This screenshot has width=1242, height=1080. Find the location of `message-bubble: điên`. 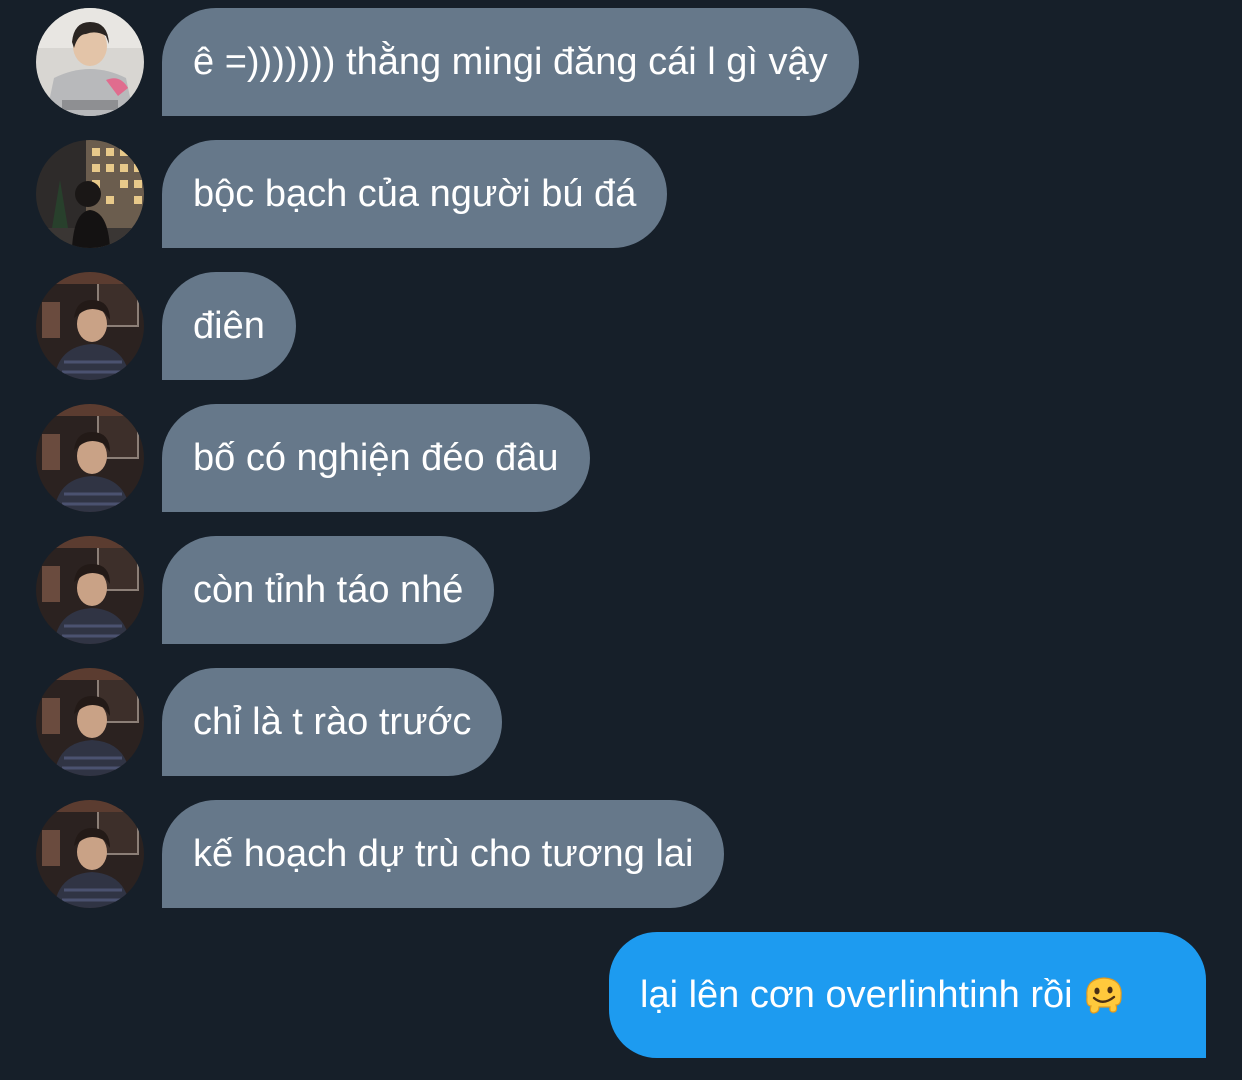

message-bubble: điên is located at coordinates (229, 326).